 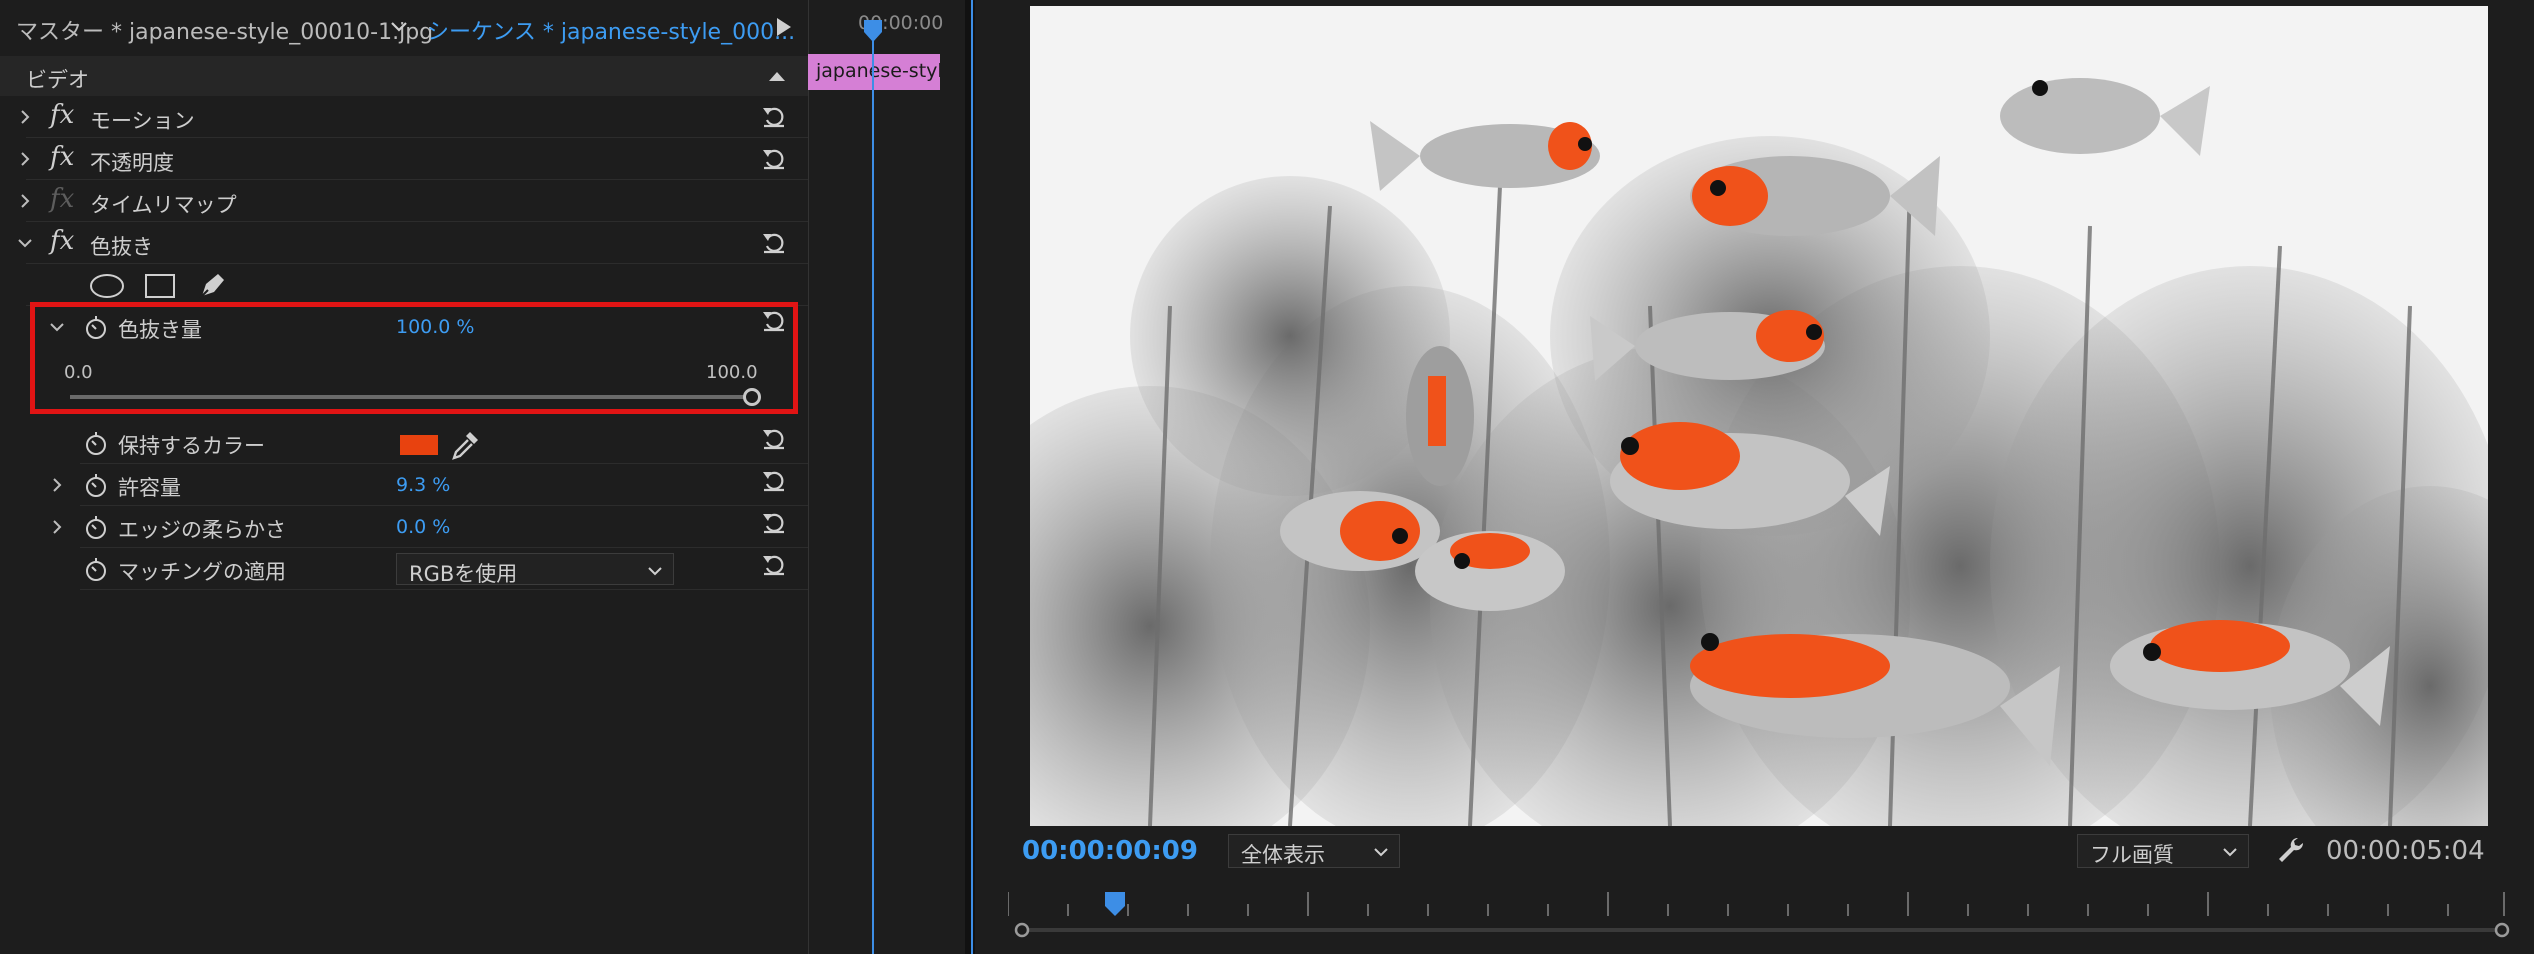 What do you see at coordinates (191, 446) in the screenshot?
I see `param-label-keep-color: 保持するカラー` at bounding box center [191, 446].